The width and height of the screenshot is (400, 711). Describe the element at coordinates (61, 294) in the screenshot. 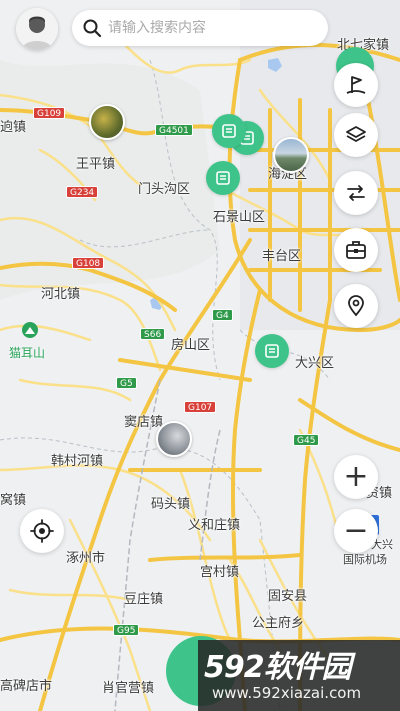

I see `place-label: 河北镇` at that location.